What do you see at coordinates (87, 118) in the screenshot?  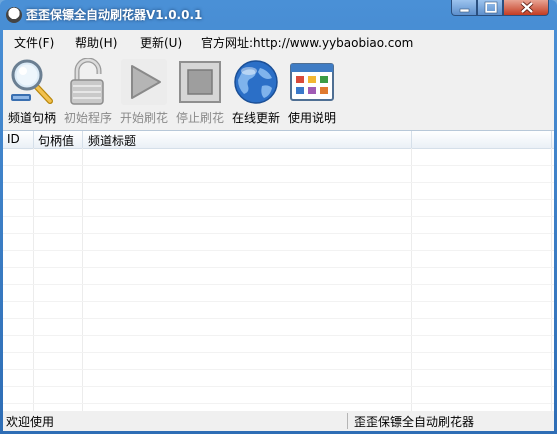 I see `toolbar-label: 初始程序` at bounding box center [87, 118].